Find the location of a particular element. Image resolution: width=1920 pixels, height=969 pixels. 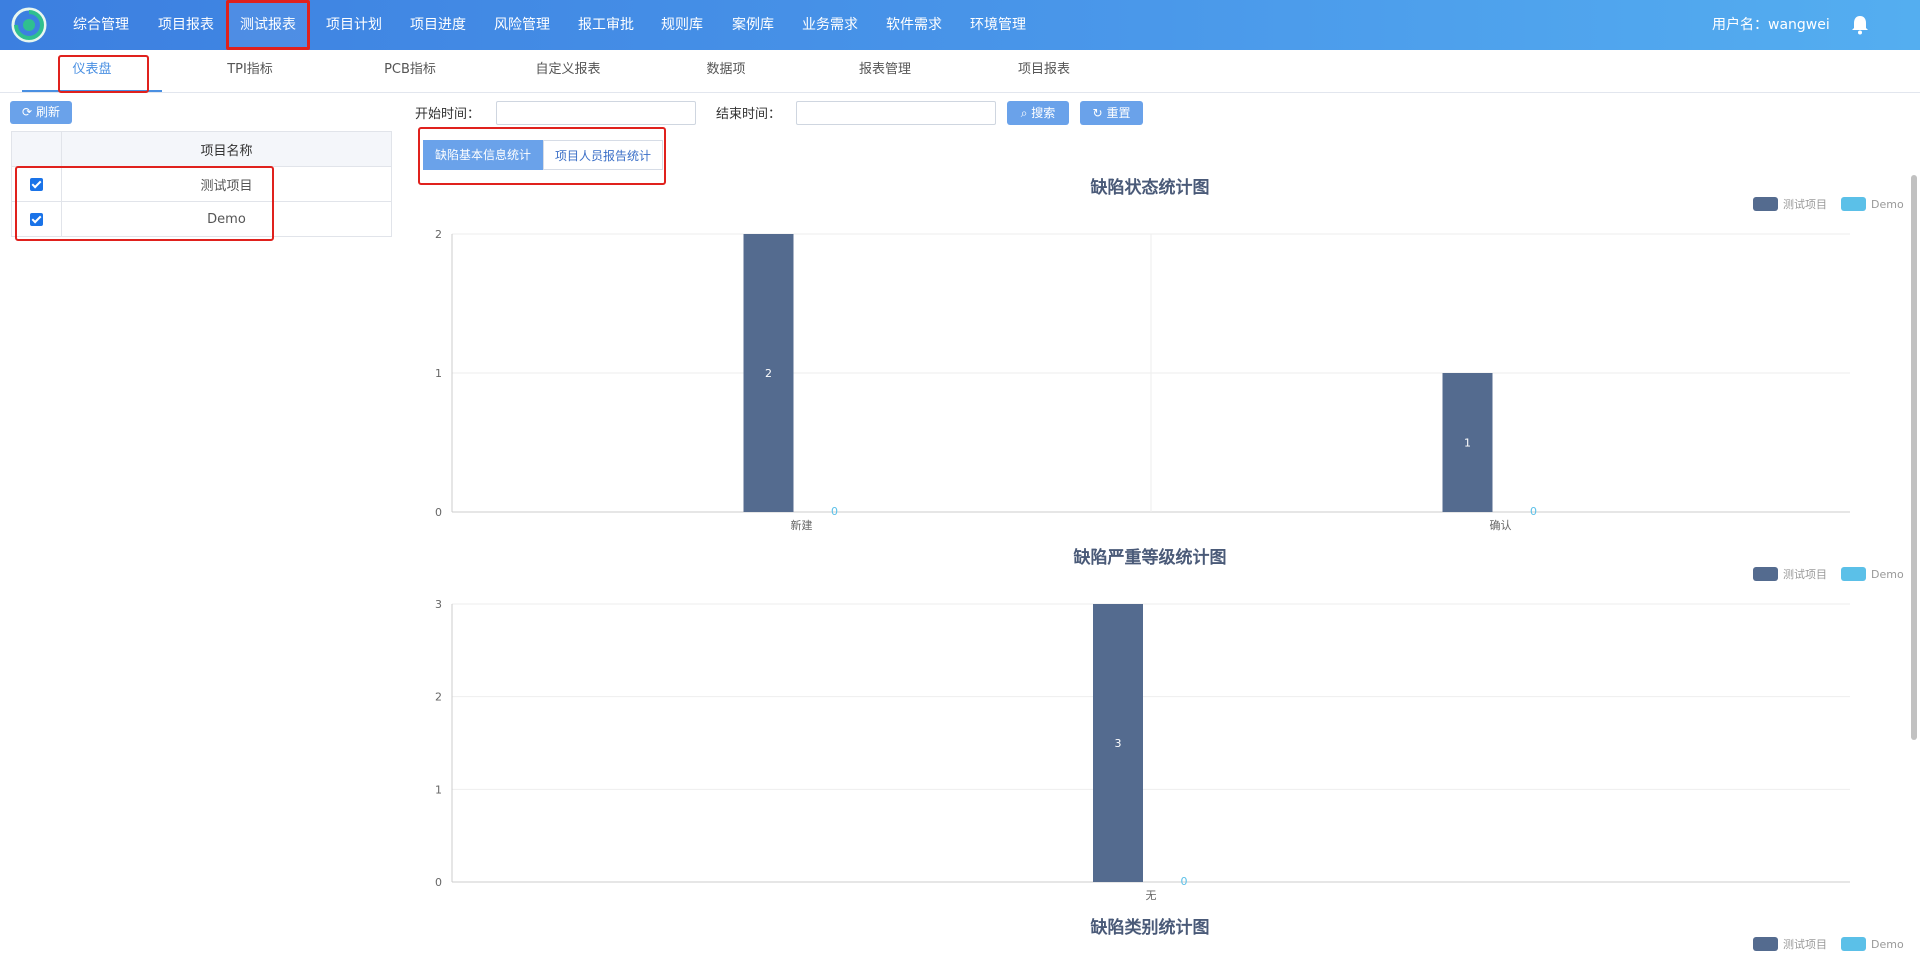

bar-data-label: 2 is located at coordinates (768, 373).